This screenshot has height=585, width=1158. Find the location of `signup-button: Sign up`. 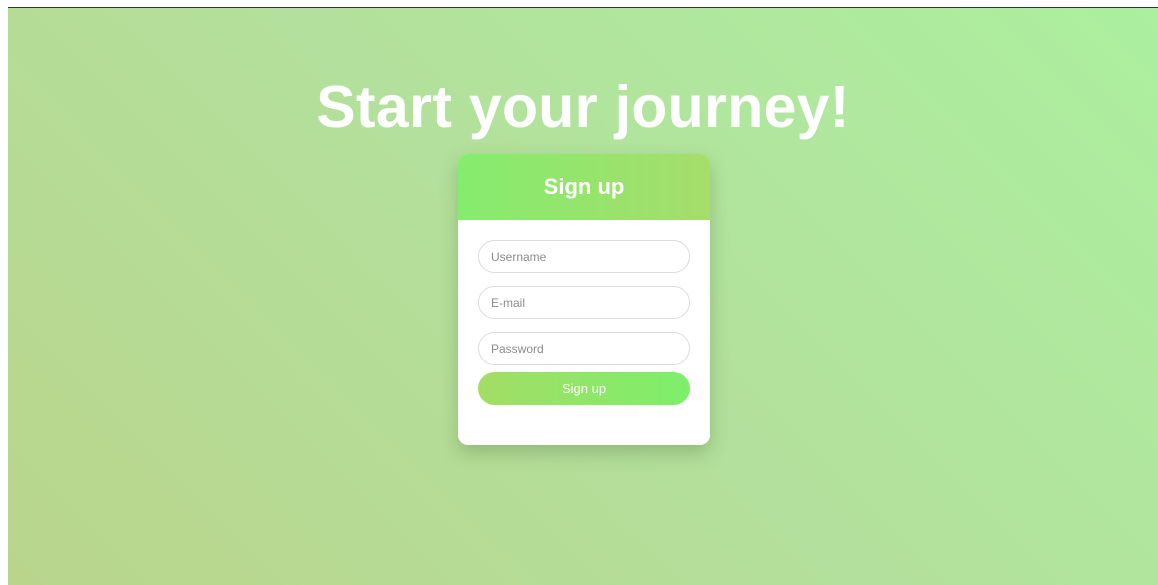

signup-button: Sign up is located at coordinates (584, 388).